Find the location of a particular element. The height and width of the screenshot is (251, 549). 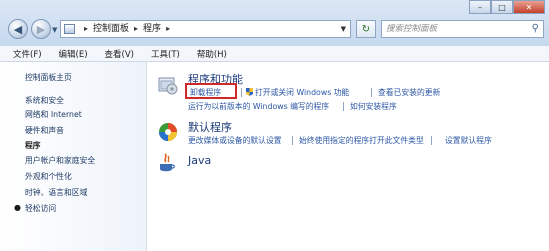

set-default-programs-link: 设置默认程序 is located at coordinates (468, 140).